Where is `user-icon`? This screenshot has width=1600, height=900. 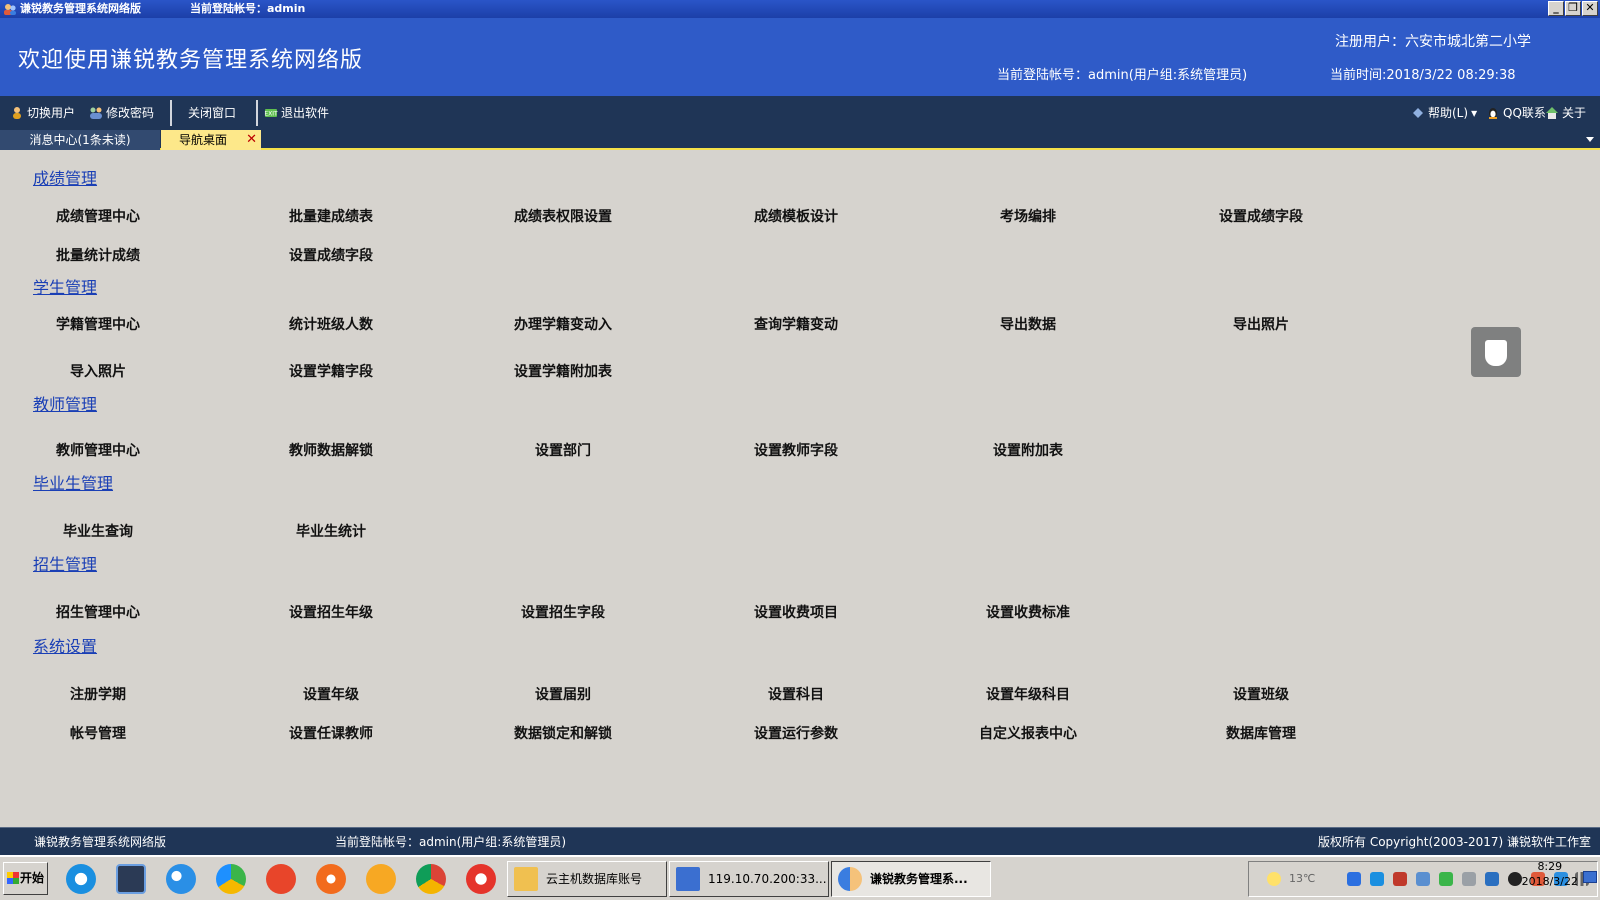
user-icon is located at coordinates (17, 113).